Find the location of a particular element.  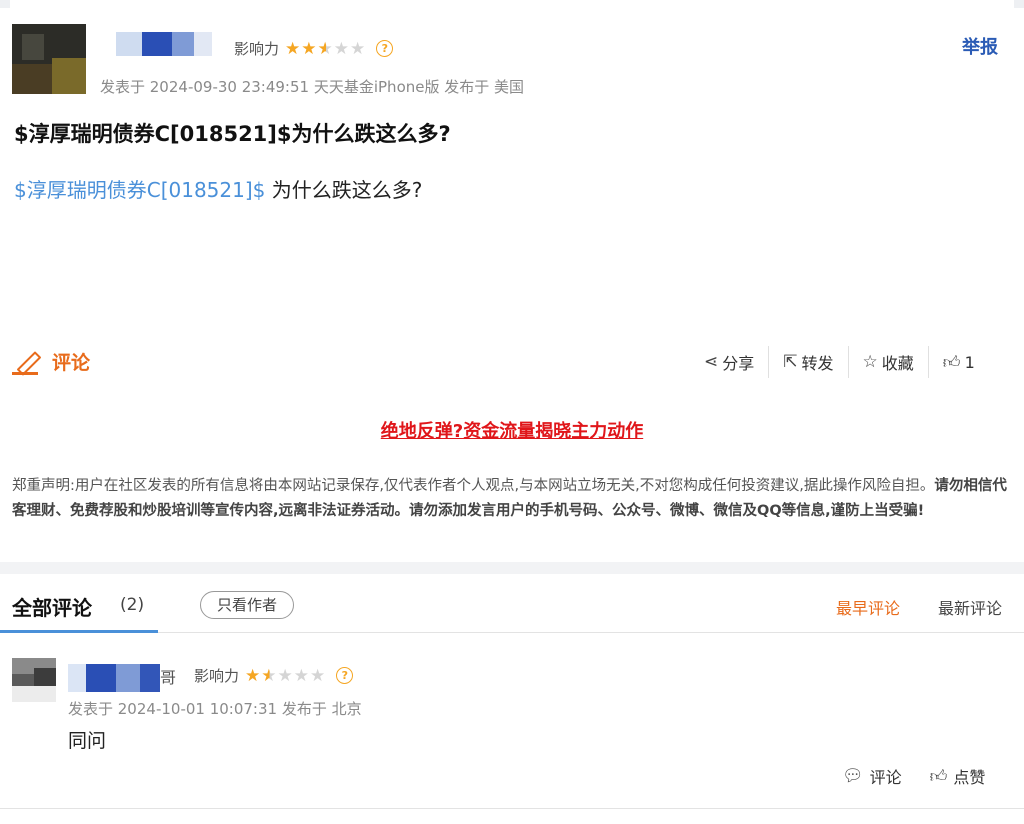

post-body-text: 为什么跌这么多? is located at coordinates (344, 190).